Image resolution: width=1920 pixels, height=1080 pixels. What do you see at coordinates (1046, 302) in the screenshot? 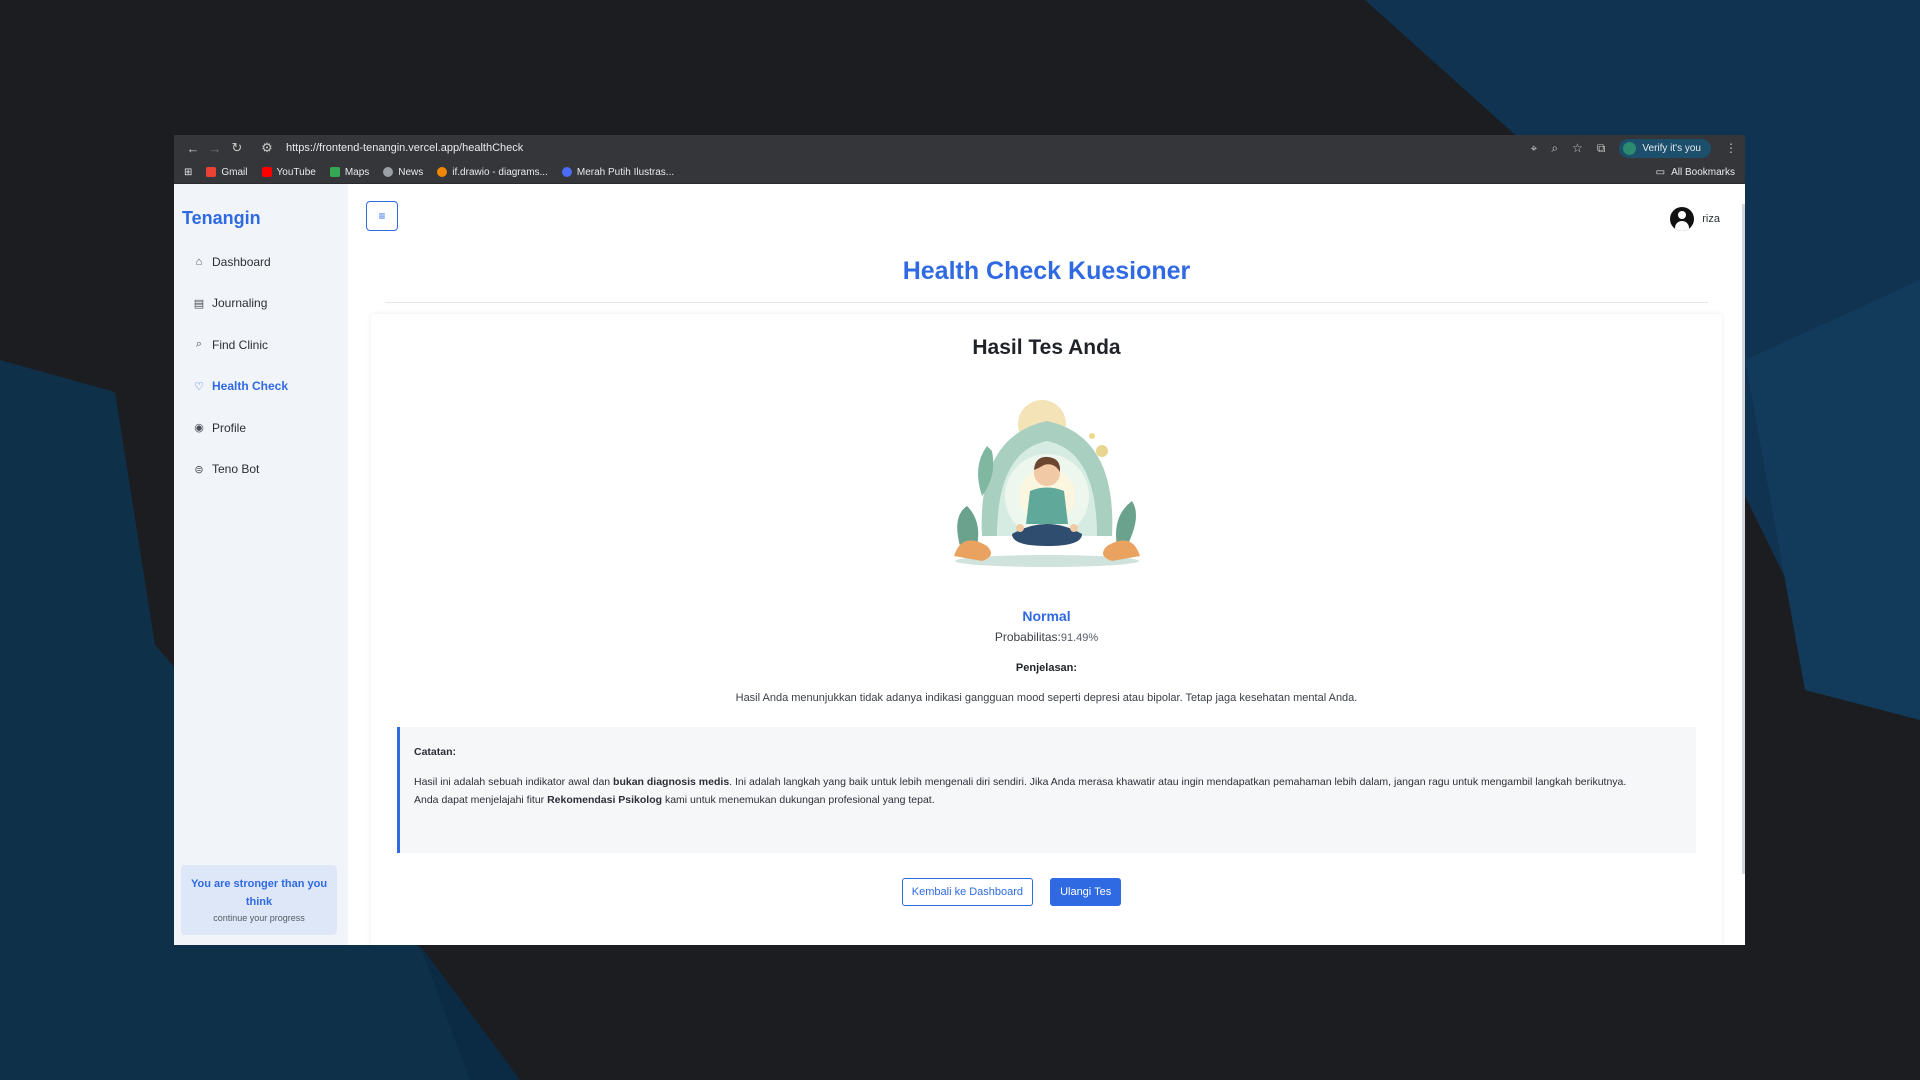
I see `divider` at bounding box center [1046, 302].